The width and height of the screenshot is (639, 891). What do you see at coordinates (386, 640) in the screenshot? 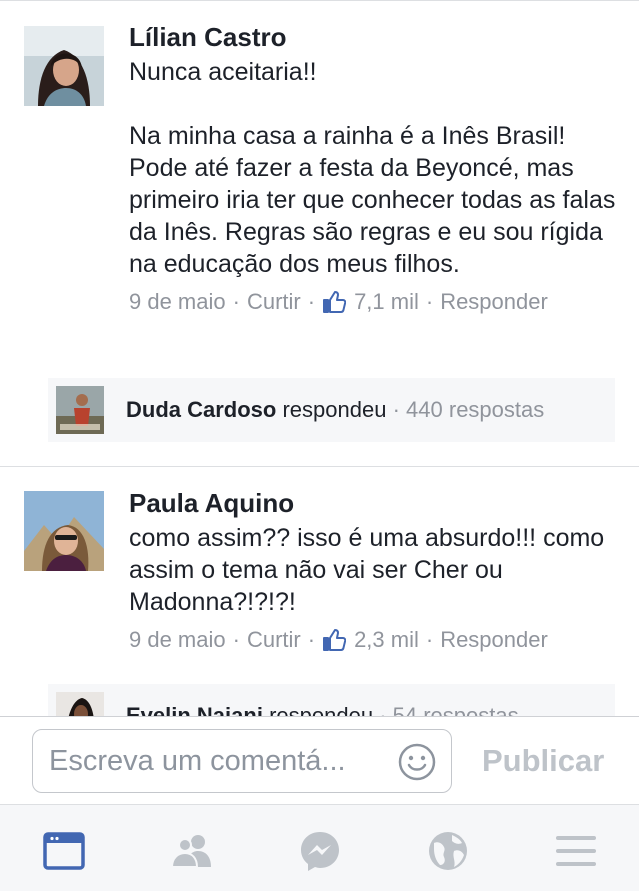
I see `like-count: 2,3 mil` at bounding box center [386, 640].